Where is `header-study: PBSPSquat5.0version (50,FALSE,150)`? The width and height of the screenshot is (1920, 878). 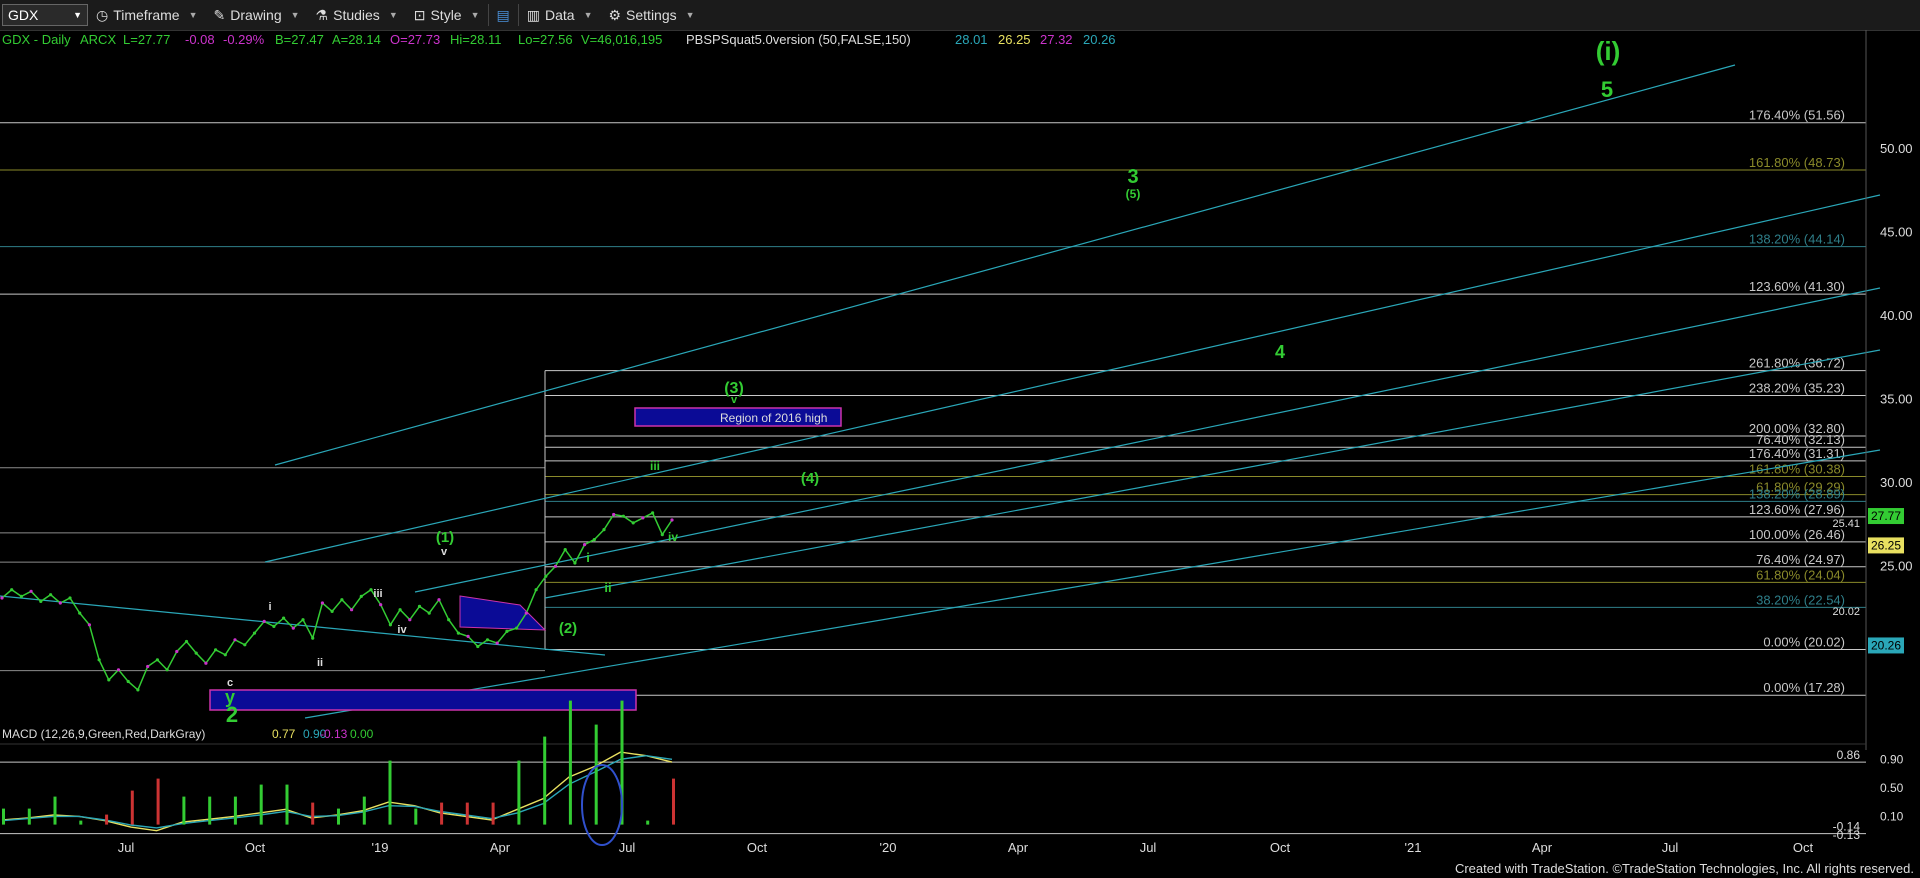 header-study: PBSPSquat5.0version (50,FALSE,150) is located at coordinates (798, 39).